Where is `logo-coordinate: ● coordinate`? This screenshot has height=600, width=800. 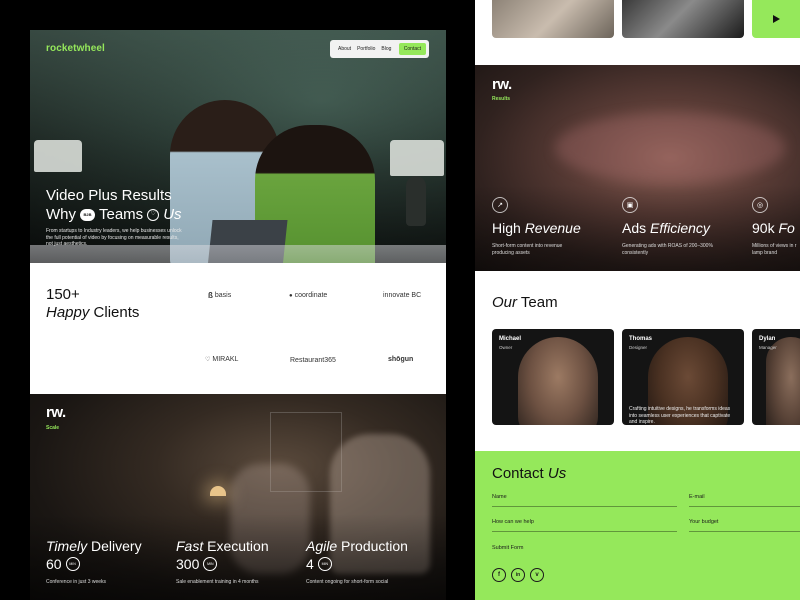
logo-coordinate: ● coordinate is located at coordinates (308, 295).